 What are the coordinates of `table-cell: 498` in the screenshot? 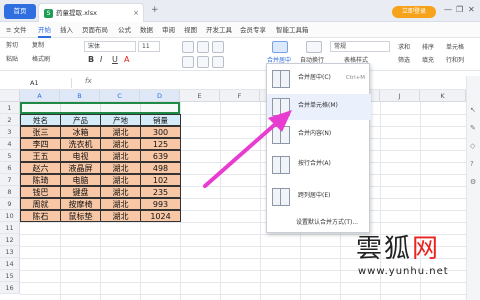 It's located at (160, 168).